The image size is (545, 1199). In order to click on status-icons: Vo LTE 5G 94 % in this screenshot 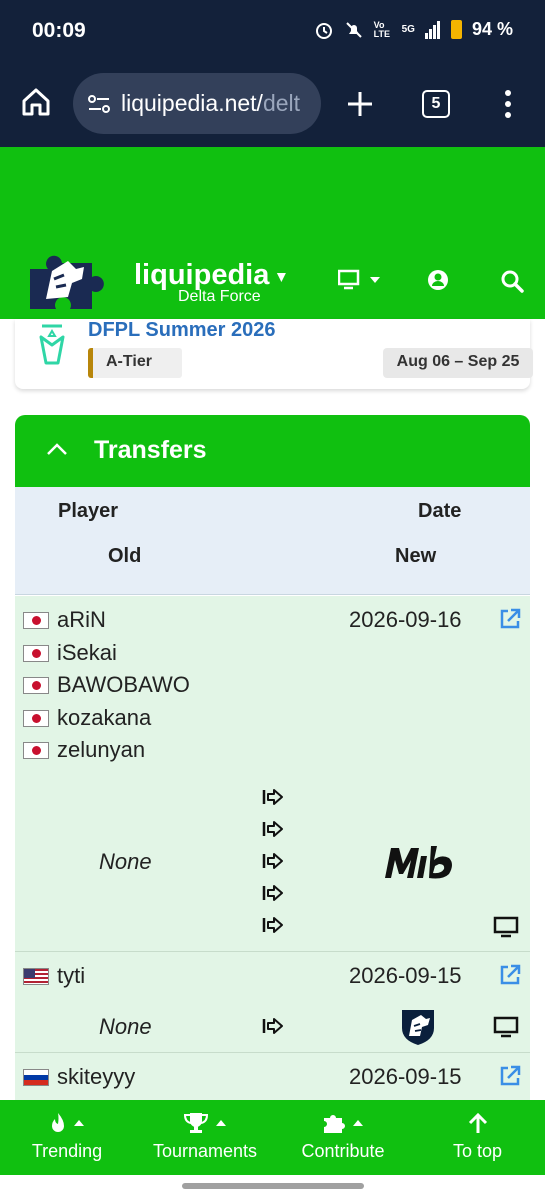, I will do `click(413, 29)`.